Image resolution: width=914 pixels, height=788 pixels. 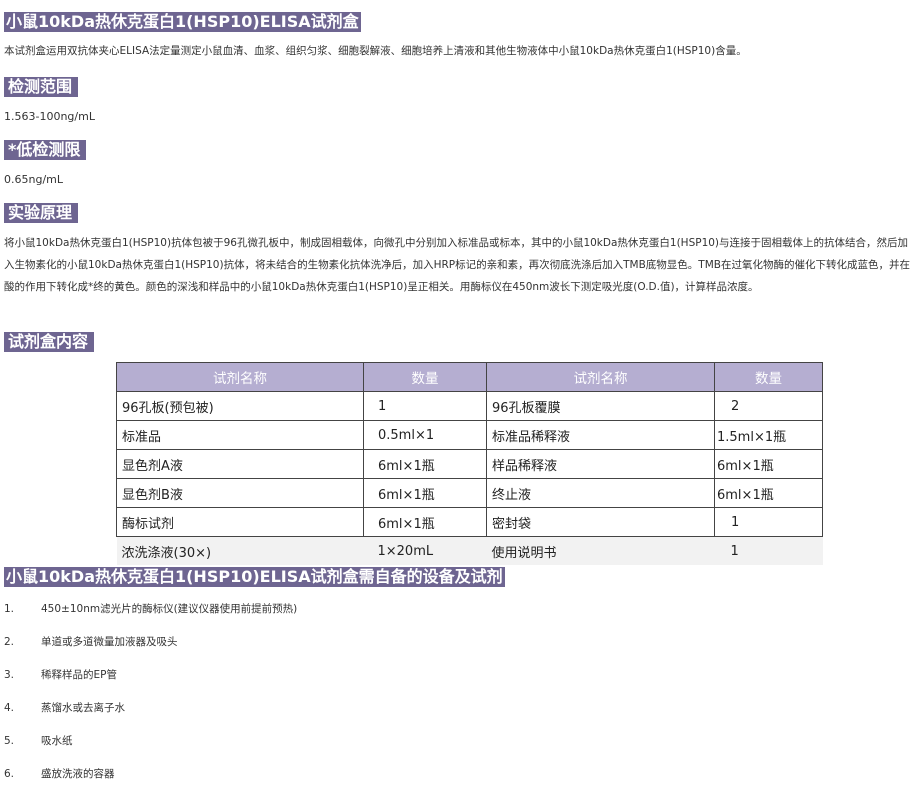 What do you see at coordinates (9, 708) in the screenshot?
I see `list-item-number: 4.` at bounding box center [9, 708].